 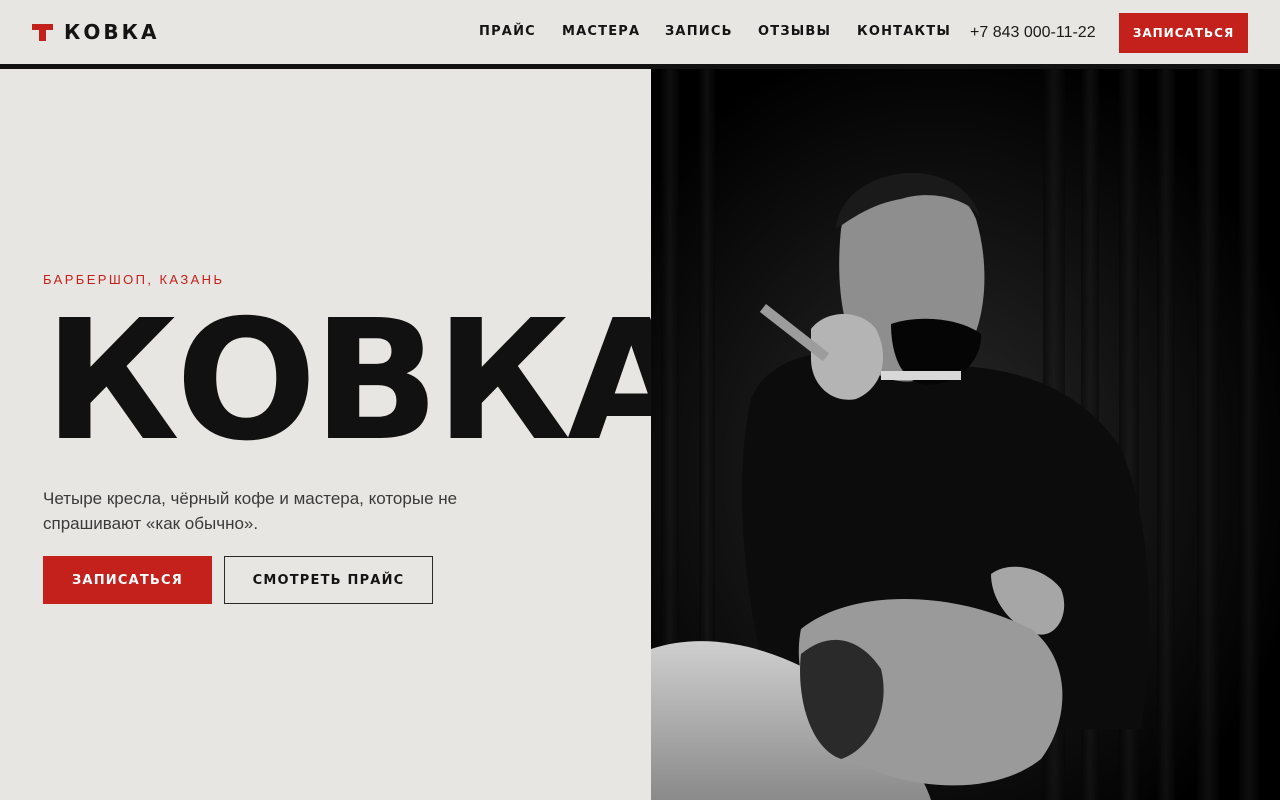 What do you see at coordinates (904, 31) in the screenshot?
I see `nav-link-contacts: КОНТАКТЫ` at bounding box center [904, 31].